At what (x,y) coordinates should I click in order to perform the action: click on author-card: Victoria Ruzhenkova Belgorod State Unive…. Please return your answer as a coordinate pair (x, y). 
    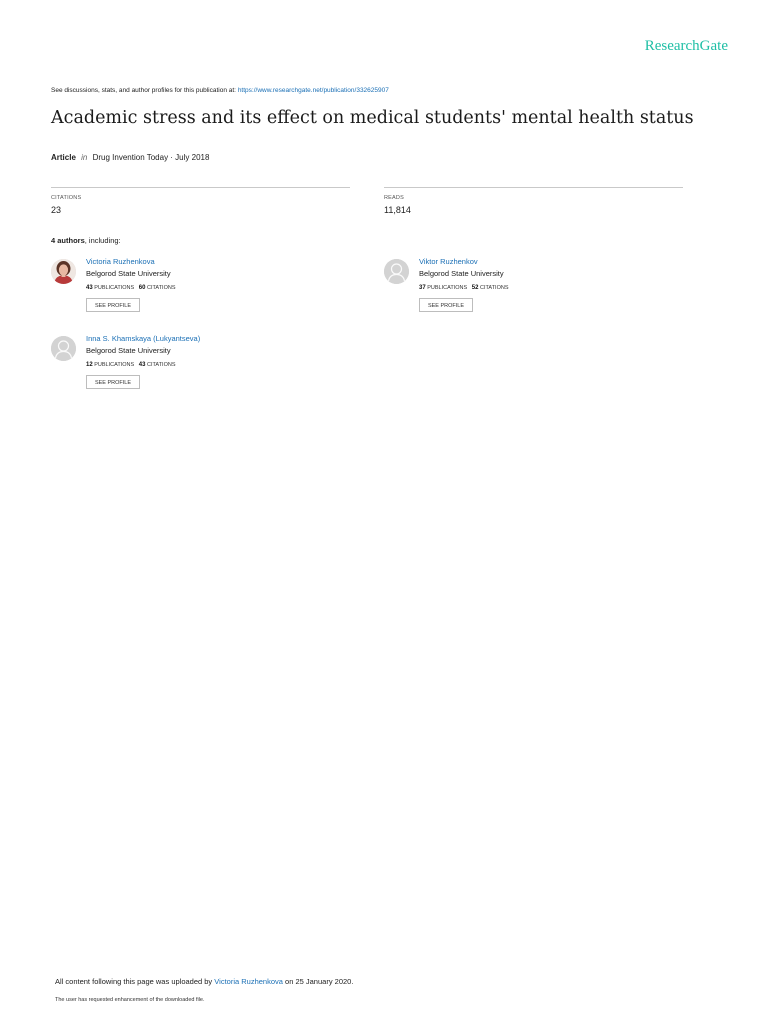
    Looking at the image, I should click on (201, 290).